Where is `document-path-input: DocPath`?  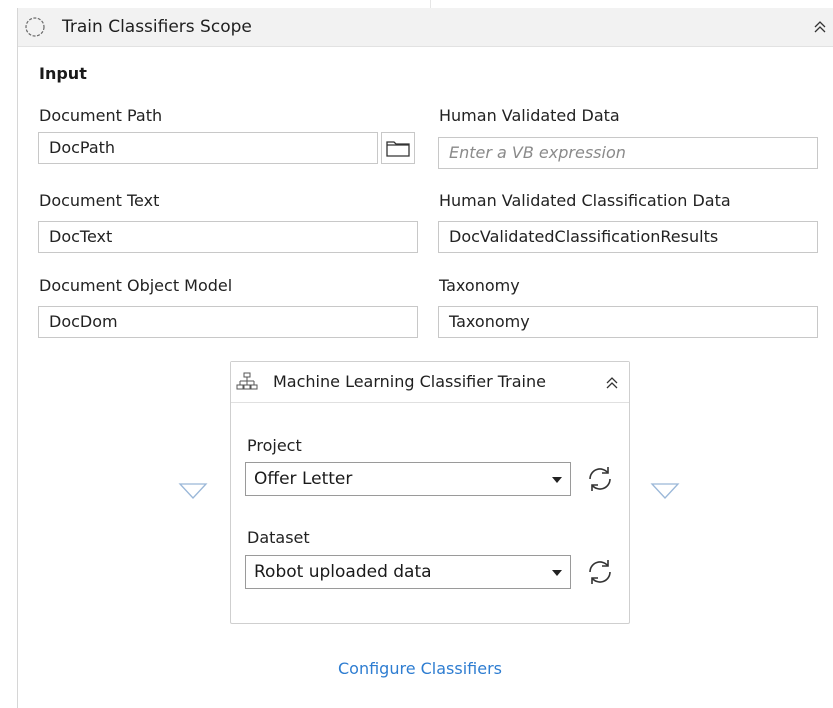 document-path-input: DocPath is located at coordinates (208, 148).